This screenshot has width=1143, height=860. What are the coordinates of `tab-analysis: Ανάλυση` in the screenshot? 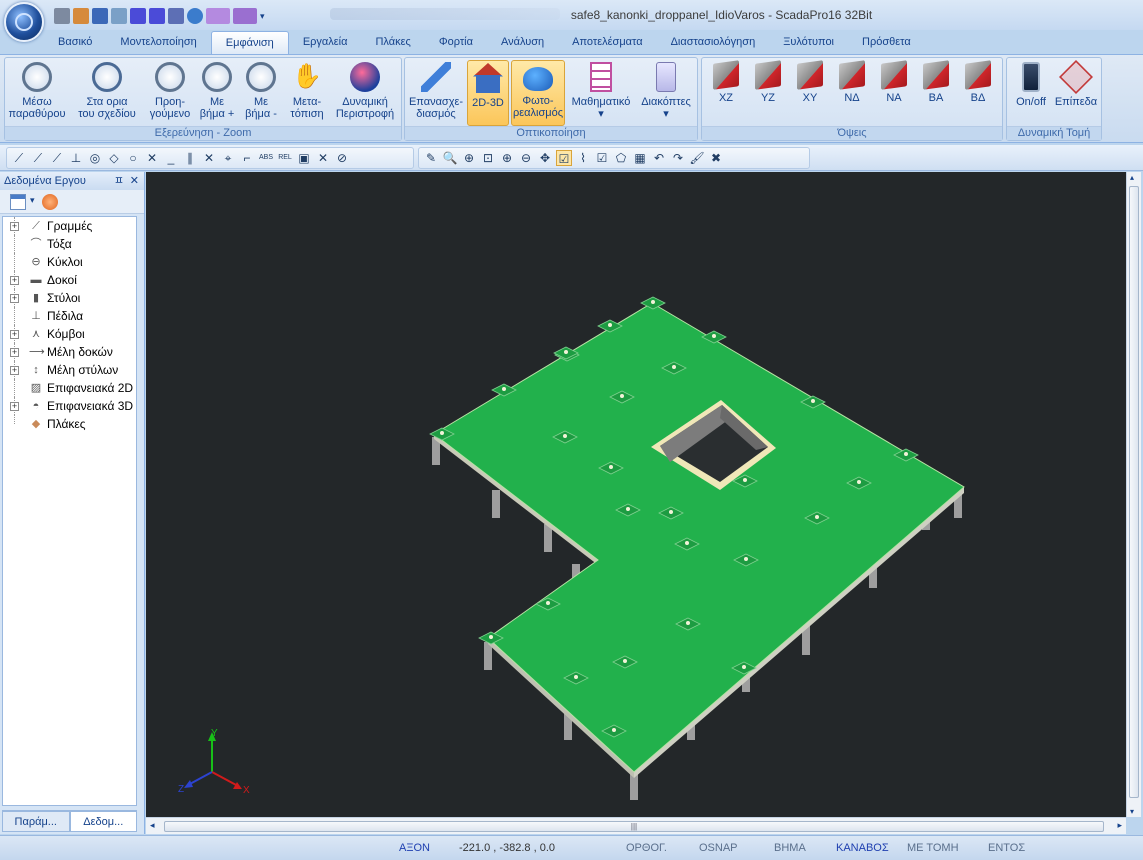 It's located at (522, 42).